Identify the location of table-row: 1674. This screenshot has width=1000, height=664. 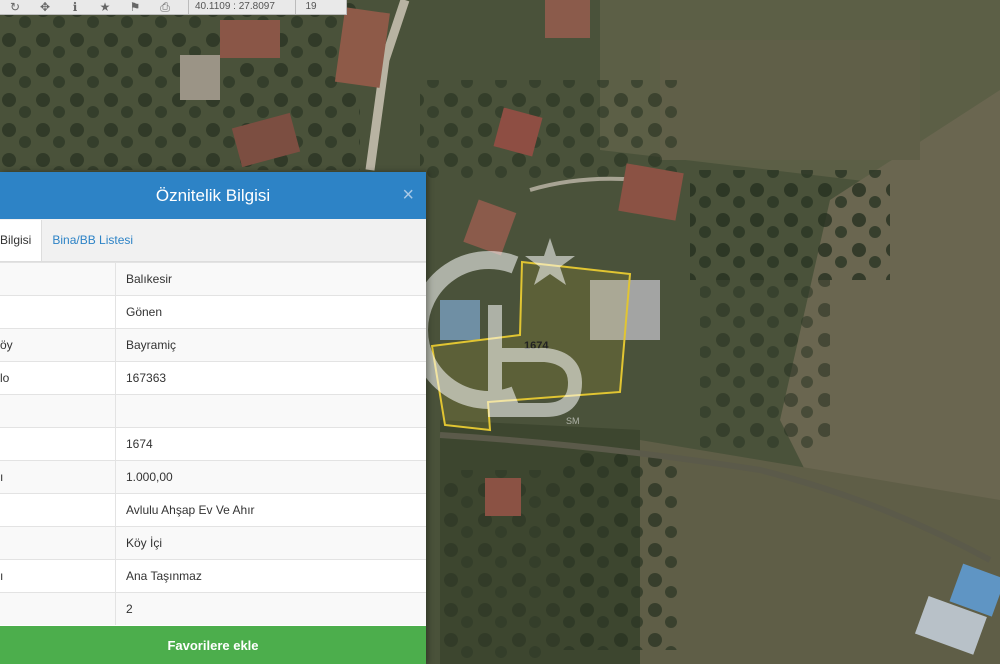
(213, 444).